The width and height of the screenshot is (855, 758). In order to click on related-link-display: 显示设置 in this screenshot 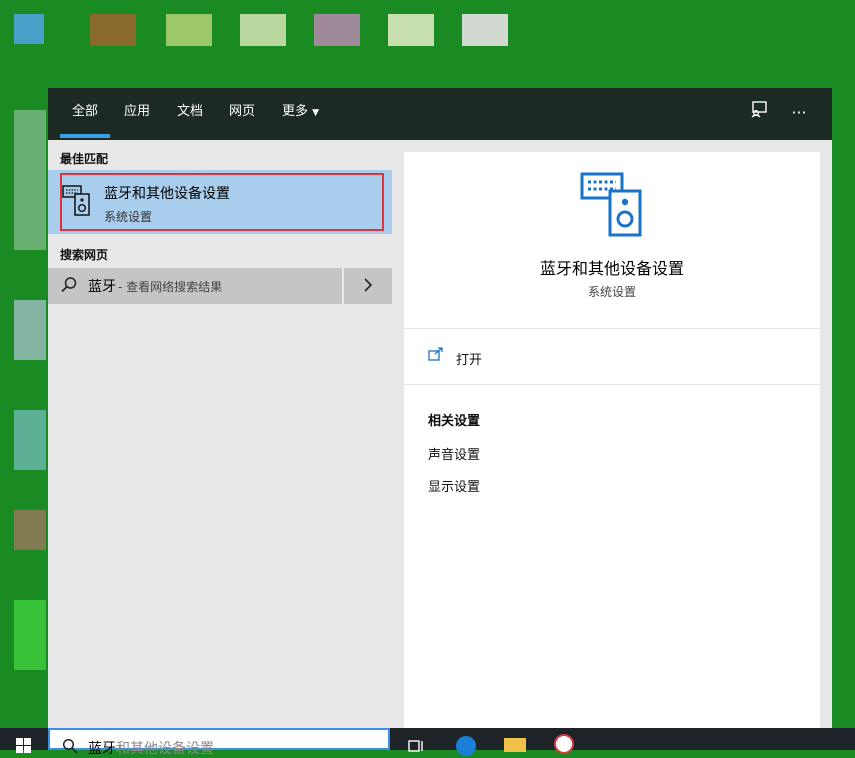, I will do `click(454, 485)`.